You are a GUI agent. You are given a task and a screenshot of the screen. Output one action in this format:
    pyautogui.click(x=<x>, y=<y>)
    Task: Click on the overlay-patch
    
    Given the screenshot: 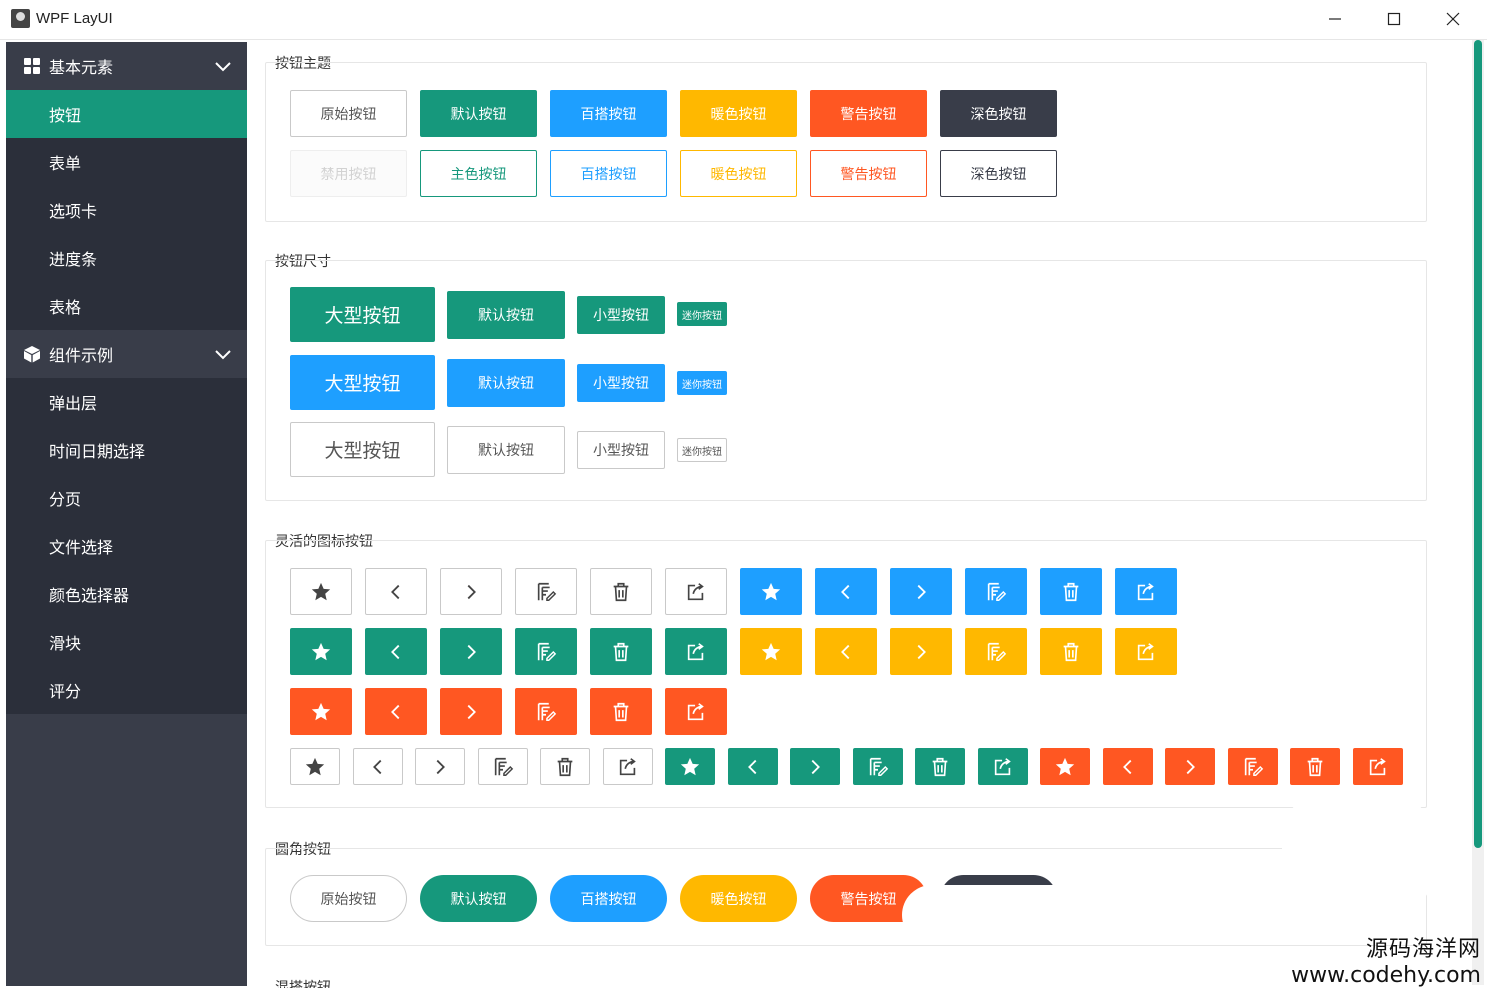 What is the action you would take?
    pyautogui.click(x=1357, y=855)
    